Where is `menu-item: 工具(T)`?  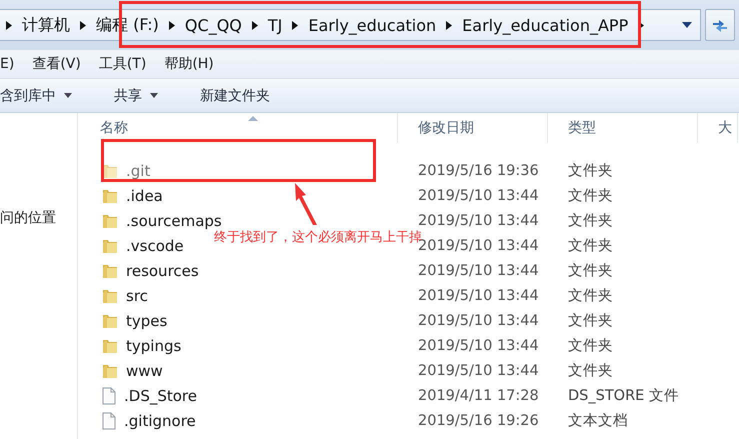 menu-item: 工具(T) is located at coordinates (122, 64).